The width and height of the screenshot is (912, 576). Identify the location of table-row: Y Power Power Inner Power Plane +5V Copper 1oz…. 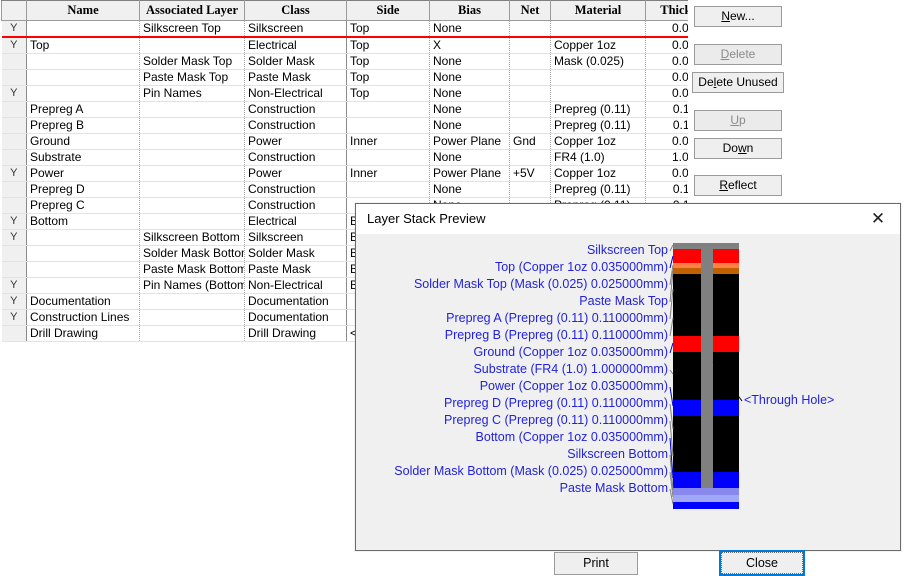
(365, 173).